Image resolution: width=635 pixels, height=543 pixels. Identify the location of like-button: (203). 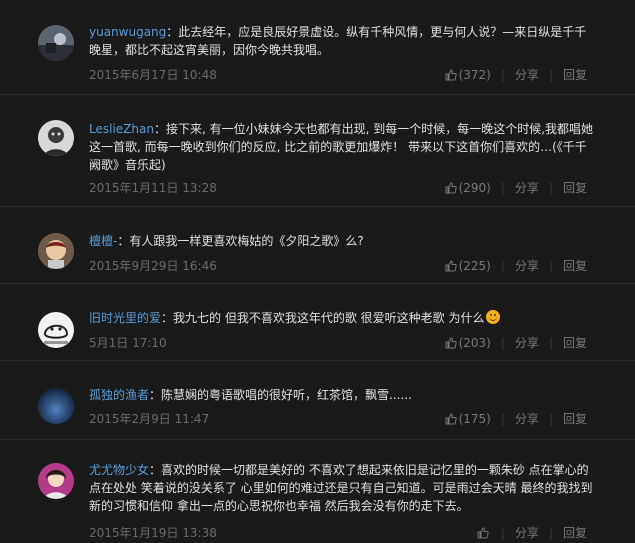
(468, 343).